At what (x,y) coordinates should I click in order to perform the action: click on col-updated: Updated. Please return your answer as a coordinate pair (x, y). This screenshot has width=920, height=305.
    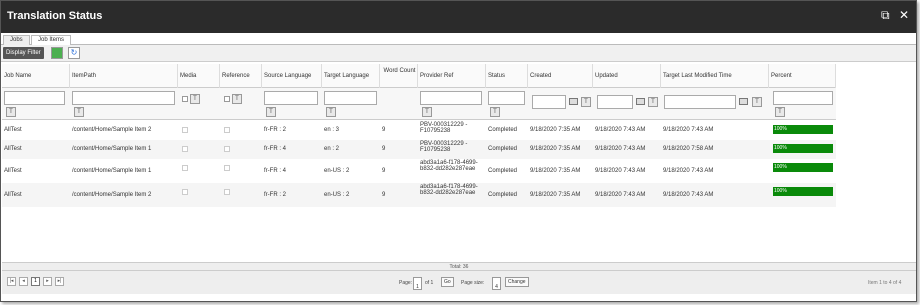
    Looking at the image, I should click on (627, 76).